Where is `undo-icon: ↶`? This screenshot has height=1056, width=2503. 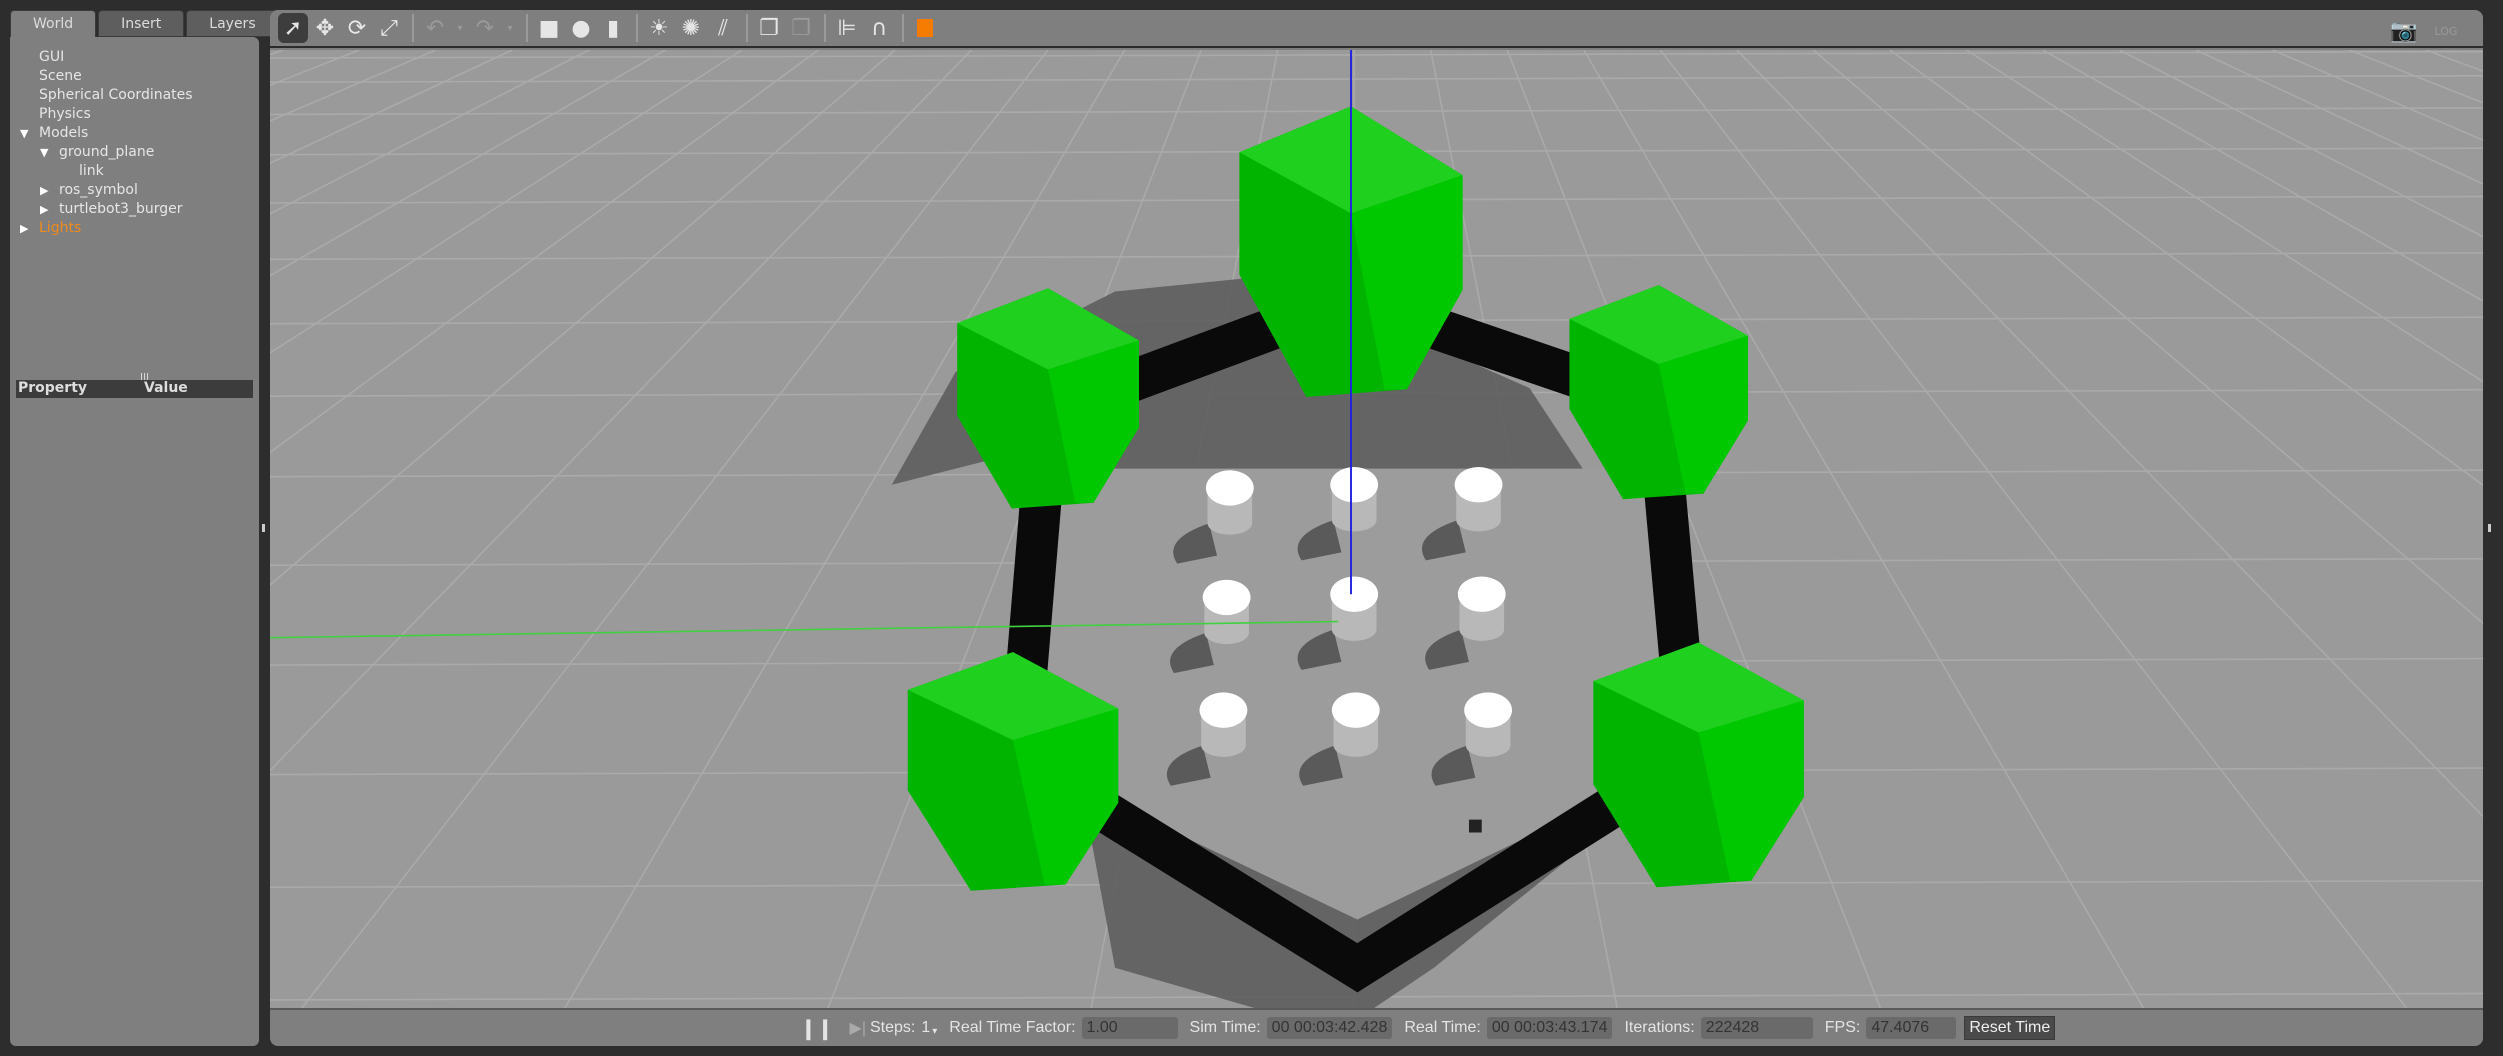
undo-icon: ↶ is located at coordinates (435, 28).